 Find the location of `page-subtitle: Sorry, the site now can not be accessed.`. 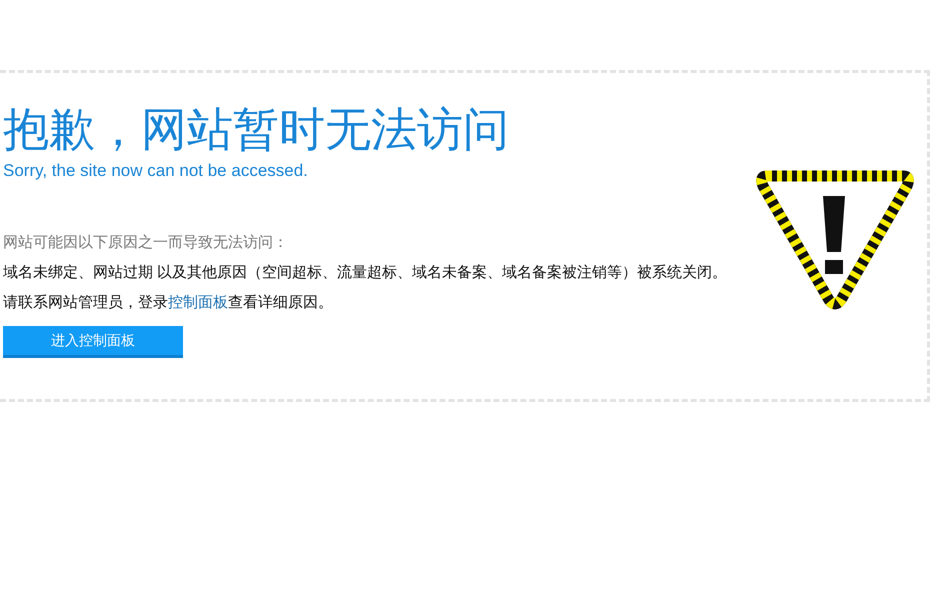

page-subtitle: Sorry, the site now can not be accessed. is located at coordinates (156, 171).